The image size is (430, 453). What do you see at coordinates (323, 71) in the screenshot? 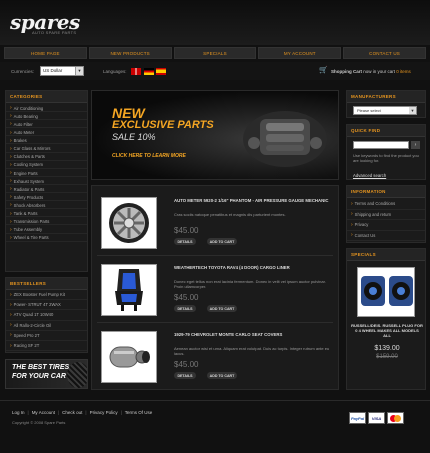
I see `cart-icon: 🛒` at bounding box center [323, 71].